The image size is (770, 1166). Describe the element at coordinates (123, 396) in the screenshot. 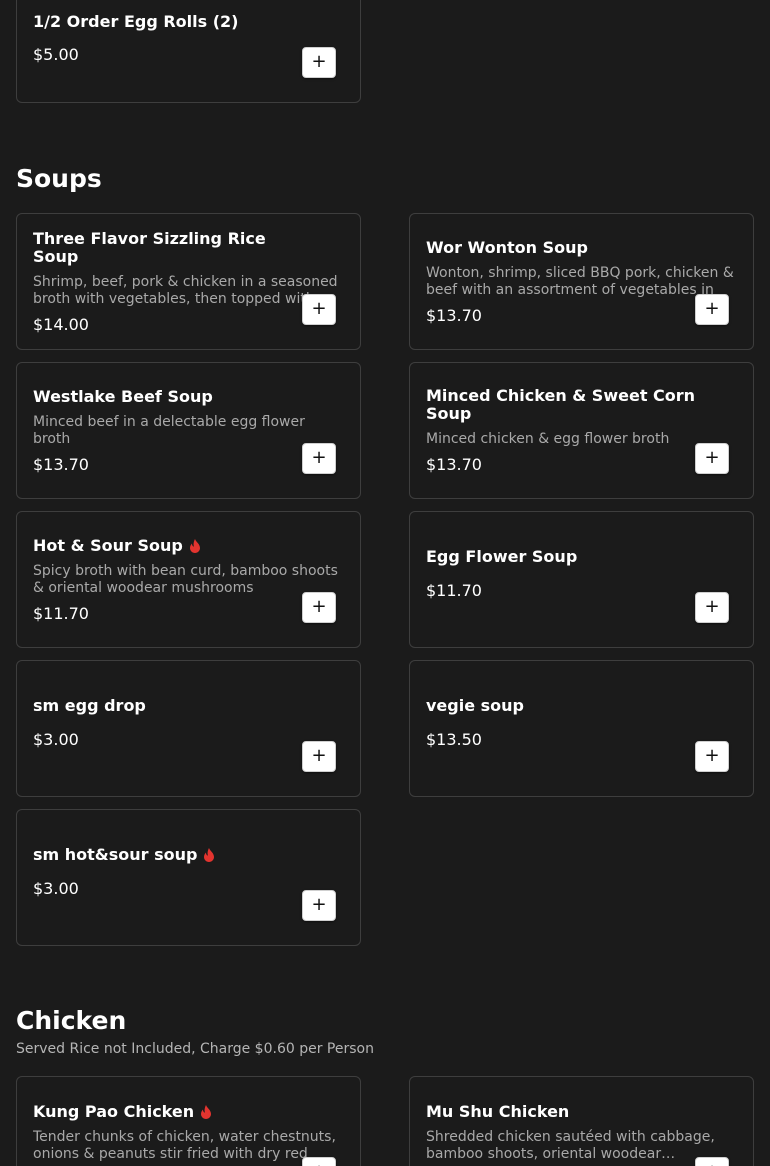

I see `item-title: Westlake Beef Soup` at that location.